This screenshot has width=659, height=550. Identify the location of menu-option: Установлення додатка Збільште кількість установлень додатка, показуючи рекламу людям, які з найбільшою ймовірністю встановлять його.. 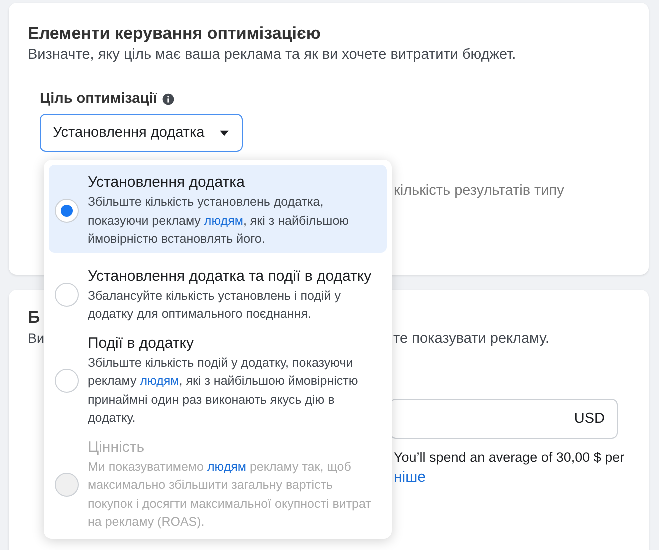
(218, 208).